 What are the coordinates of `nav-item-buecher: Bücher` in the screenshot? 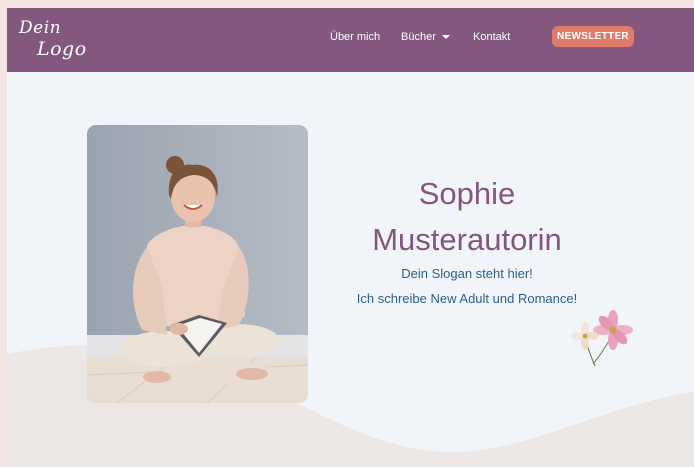 It's located at (425, 37).